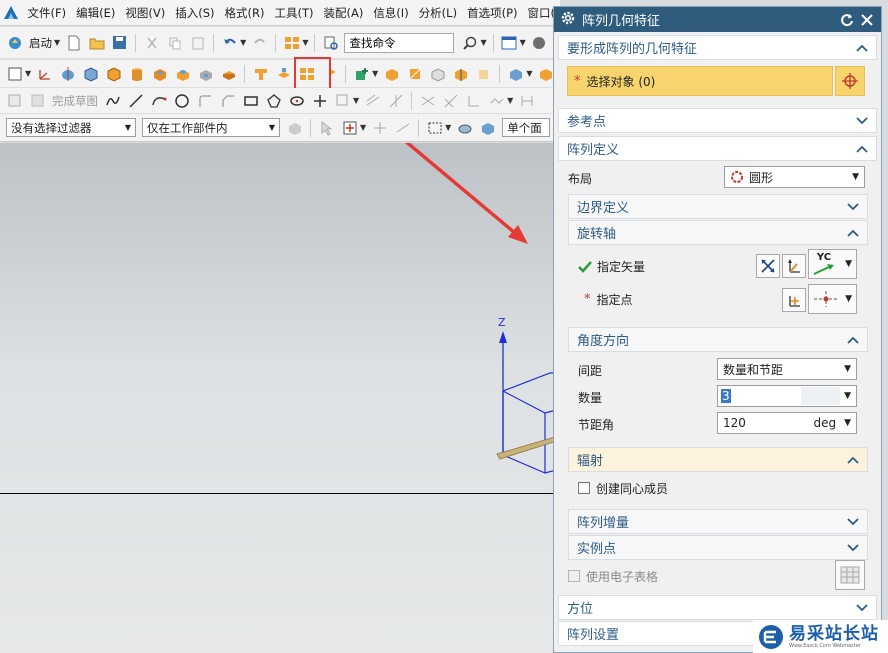  What do you see at coordinates (283, 73) in the screenshot?
I see `extract-geometry-icon` at bounding box center [283, 73].